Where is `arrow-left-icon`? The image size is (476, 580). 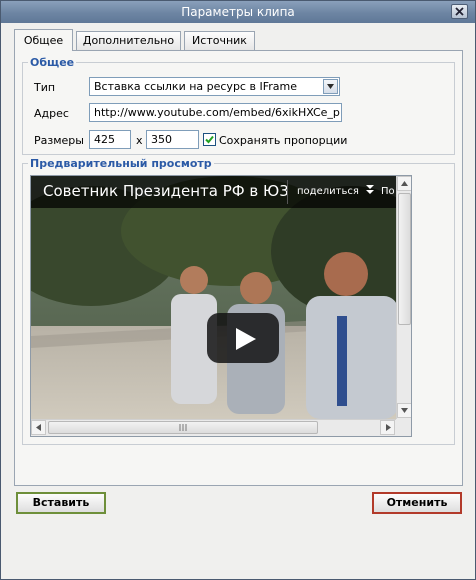
arrow-left-icon is located at coordinates (38, 427).